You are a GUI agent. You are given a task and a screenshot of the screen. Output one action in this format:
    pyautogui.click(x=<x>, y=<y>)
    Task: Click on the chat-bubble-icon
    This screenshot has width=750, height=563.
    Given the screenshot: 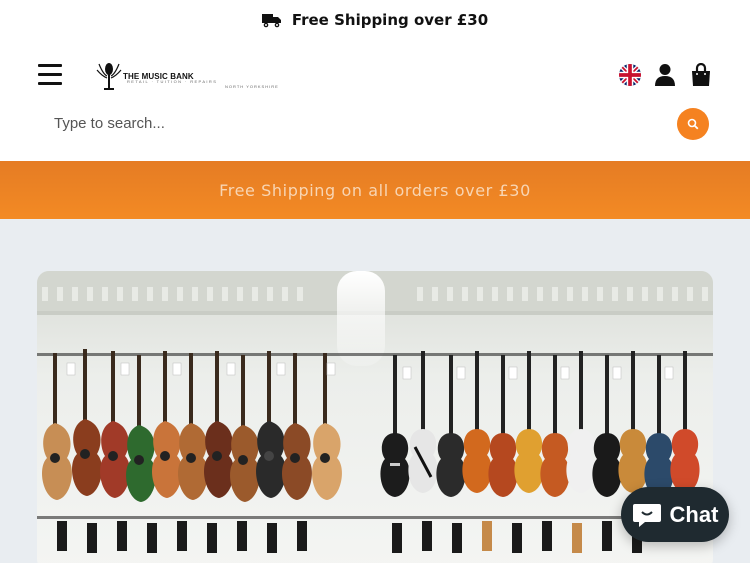 What is the action you would take?
    pyautogui.click(x=646, y=515)
    